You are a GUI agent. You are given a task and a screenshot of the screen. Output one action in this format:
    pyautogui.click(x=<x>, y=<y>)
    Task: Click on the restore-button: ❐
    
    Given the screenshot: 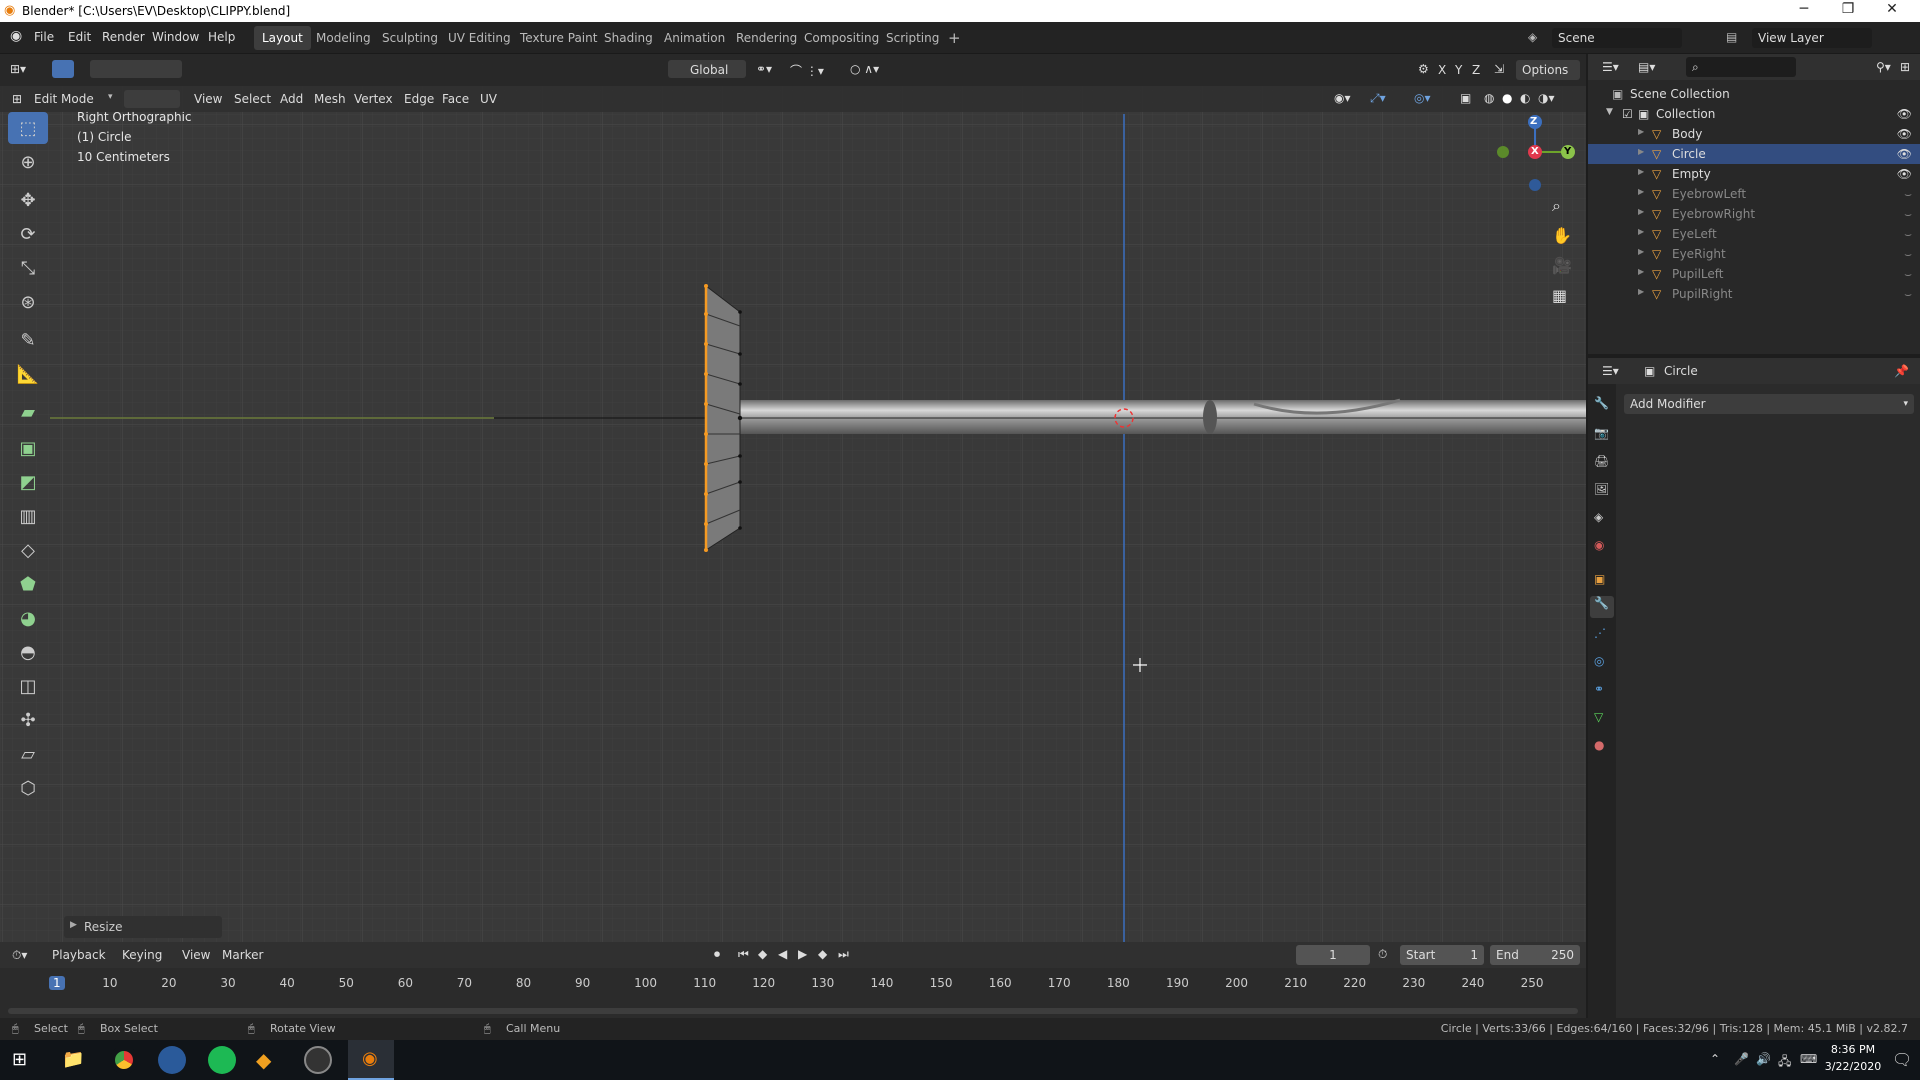 What is the action you would take?
    pyautogui.click(x=1848, y=9)
    